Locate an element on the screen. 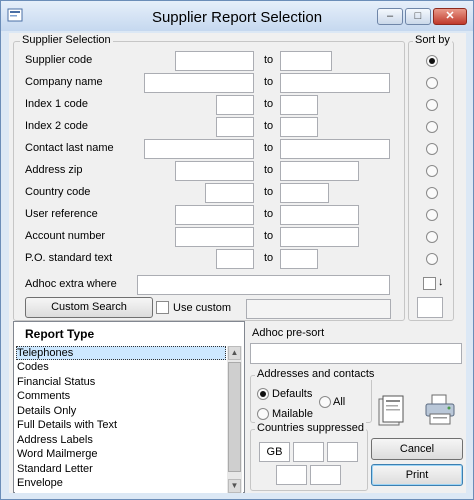 The height and width of the screenshot is (500, 474). close-icon: ✕ is located at coordinates (450, 16).